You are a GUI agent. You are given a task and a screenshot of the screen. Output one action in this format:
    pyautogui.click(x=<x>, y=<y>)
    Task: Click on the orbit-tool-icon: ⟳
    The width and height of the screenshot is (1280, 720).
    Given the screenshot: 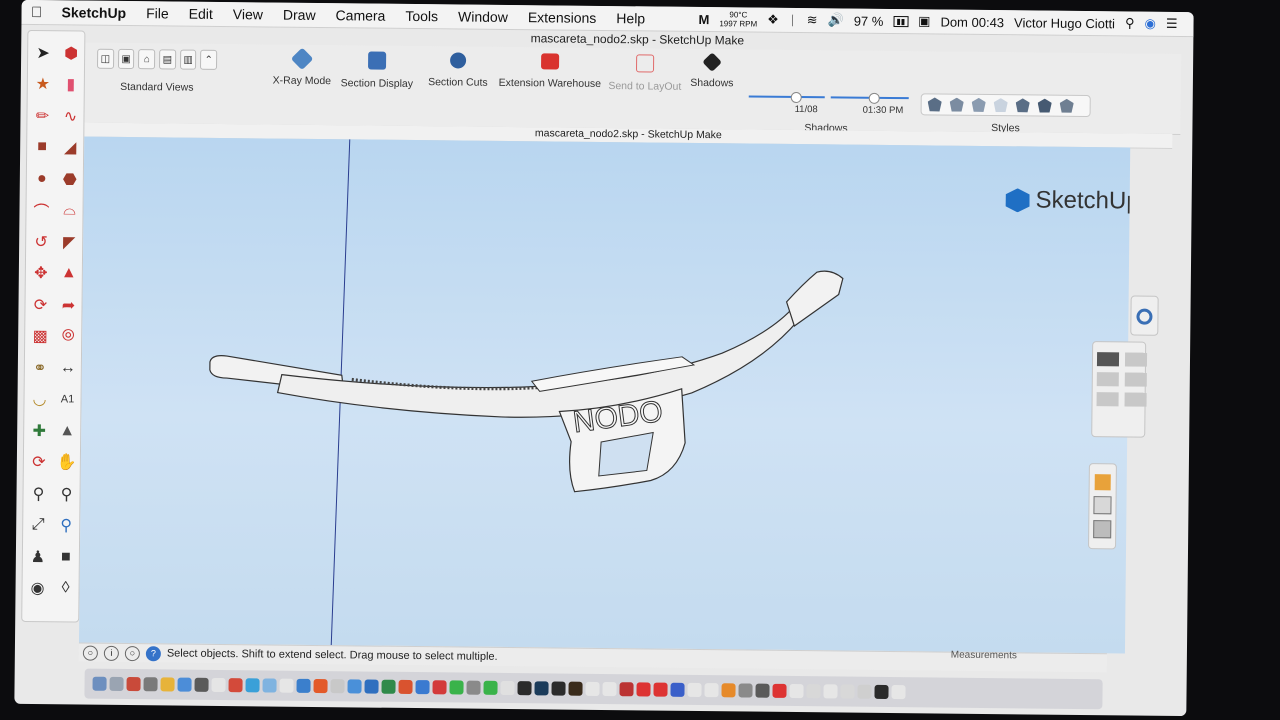 What is the action you would take?
    pyautogui.click(x=39, y=462)
    